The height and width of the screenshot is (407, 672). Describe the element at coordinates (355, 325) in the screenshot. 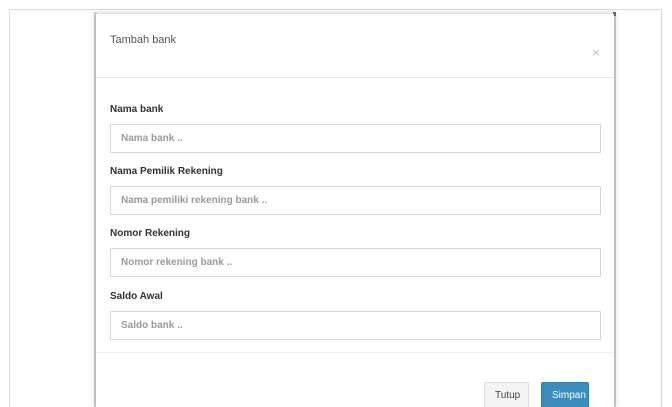

I see `initial-balance-input` at that location.